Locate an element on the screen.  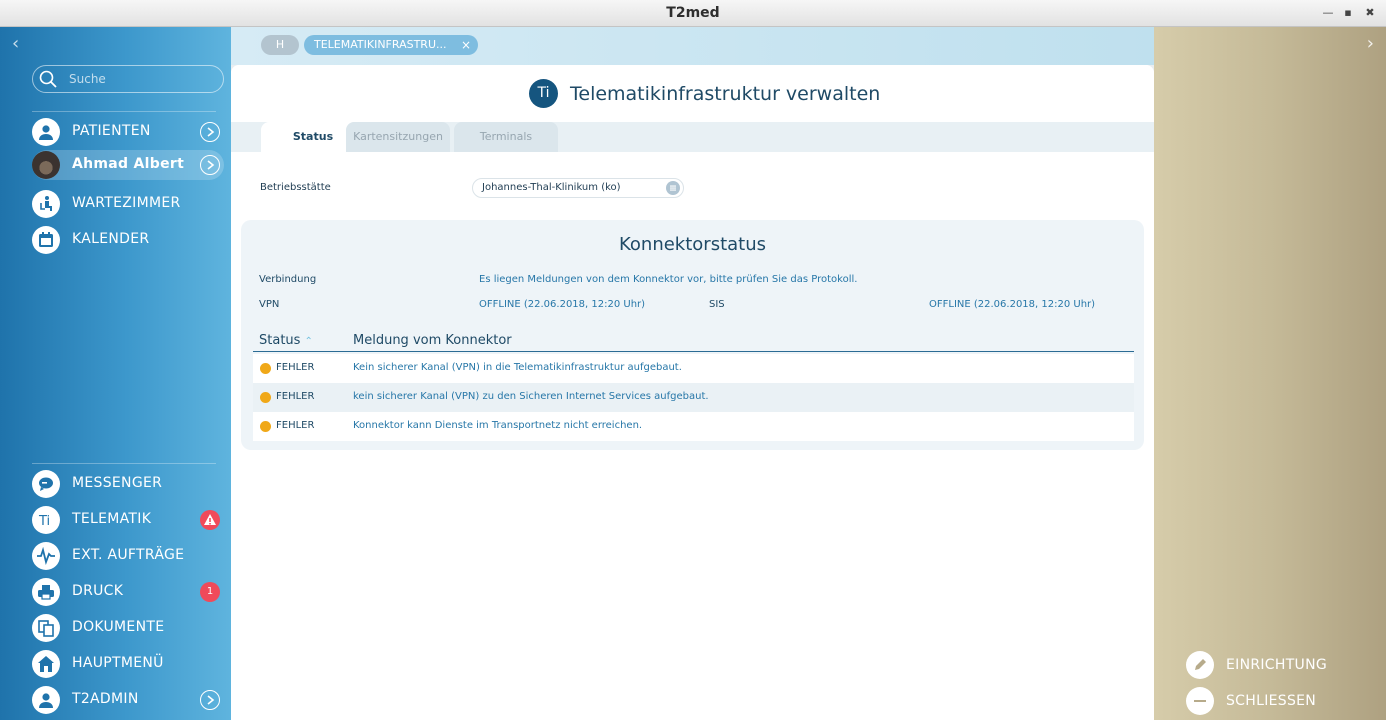
breadcrumb-current-tab: TELEMATIKINFRASTRU... × is located at coordinates (391, 45).